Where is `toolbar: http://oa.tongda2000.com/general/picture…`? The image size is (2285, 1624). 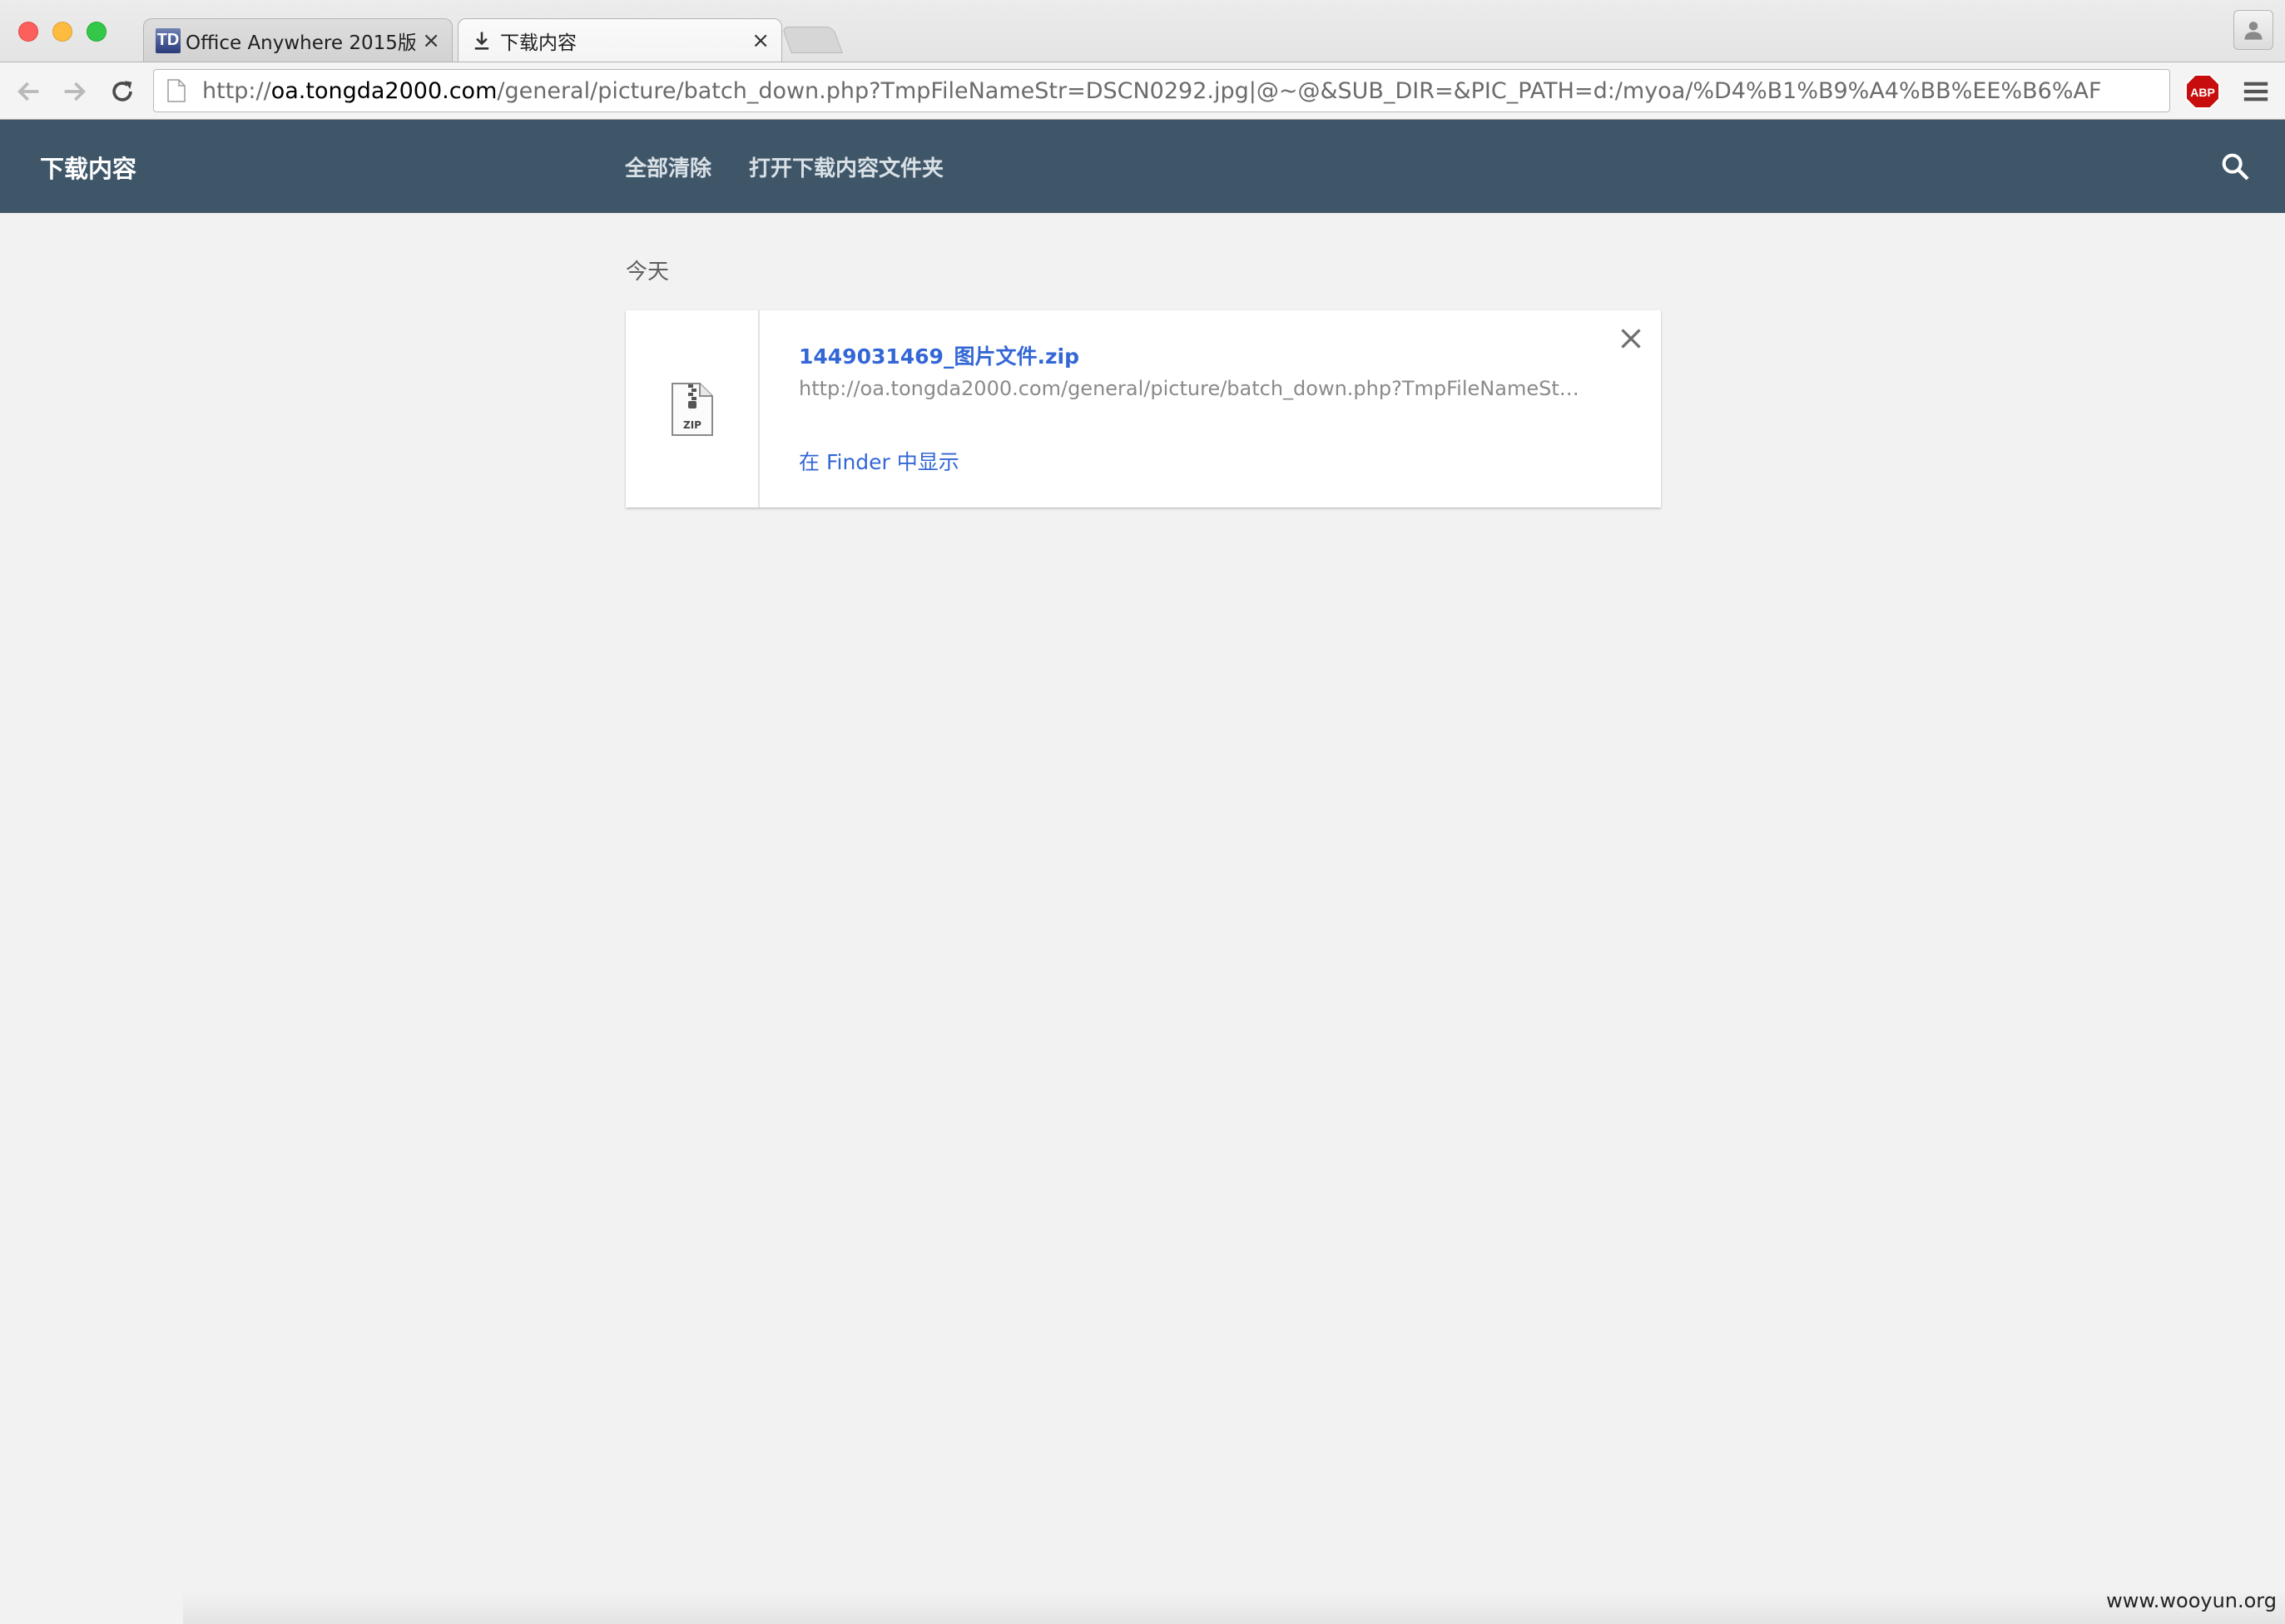
toolbar: http://oa.tongda2000.com/general/picture… is located at coordinates (1143, 91).